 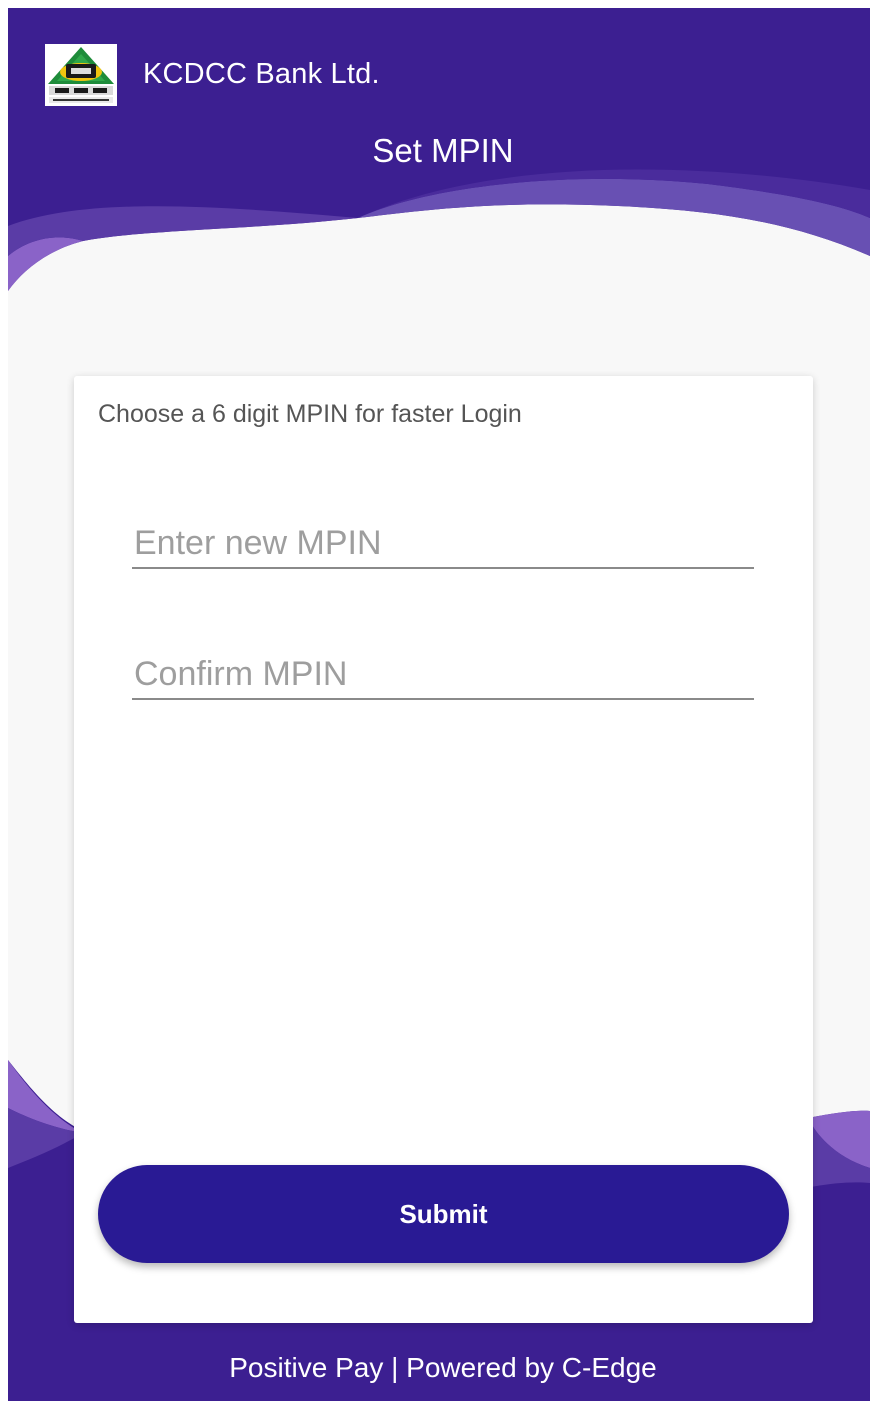 I want to click on new-mpin-input, so click(x=443, y=544).